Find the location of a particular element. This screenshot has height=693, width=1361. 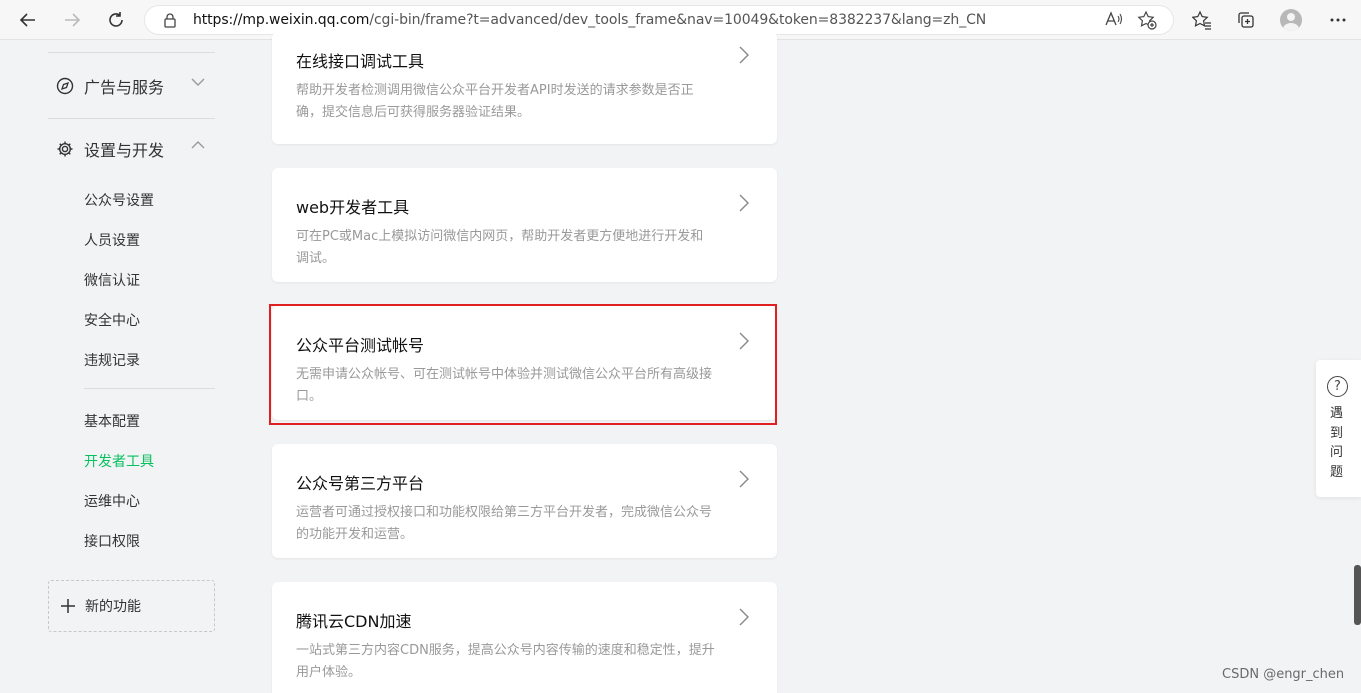

plus-icon is located at coordinates (68, 606).